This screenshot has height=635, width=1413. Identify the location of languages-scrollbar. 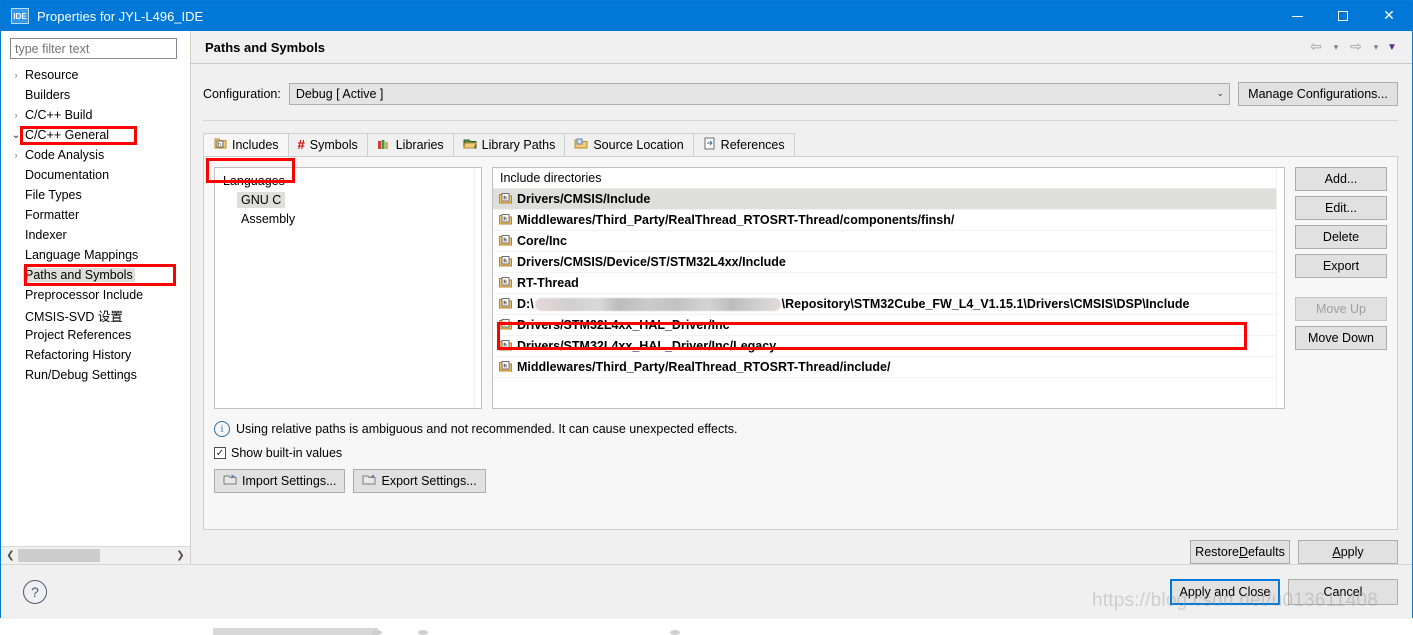
(477, 288).